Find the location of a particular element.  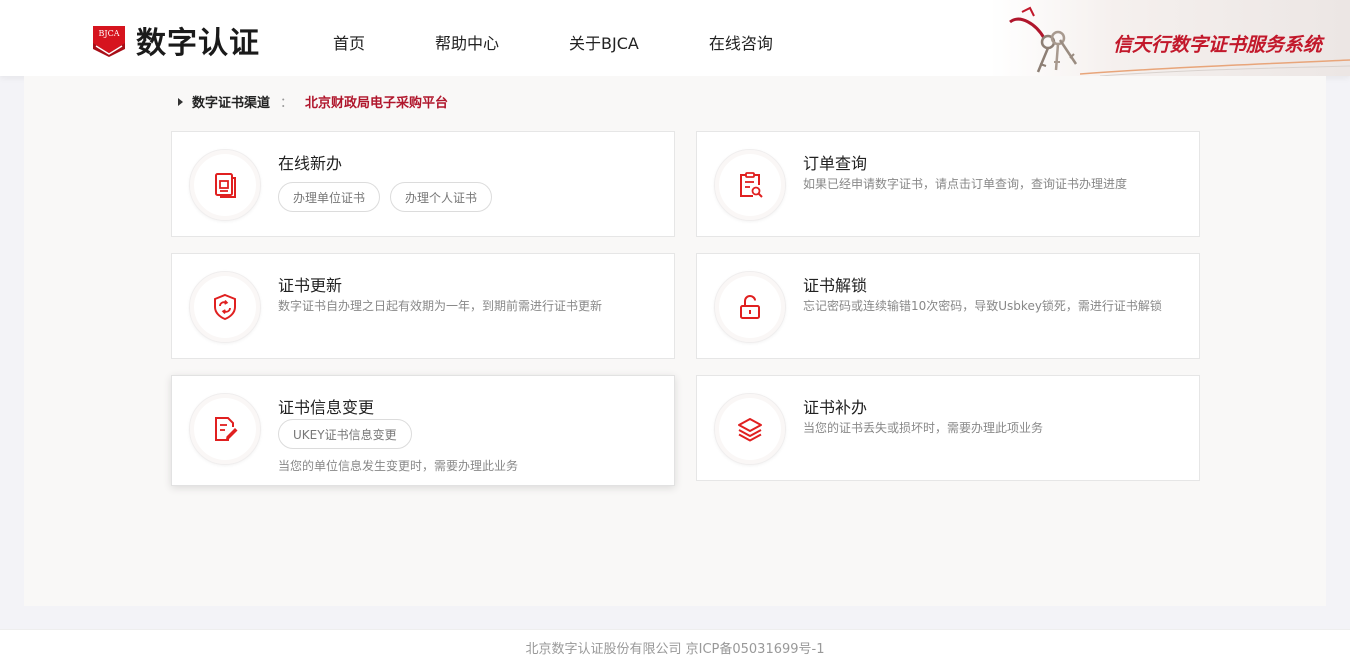

card-title: 证书信息变更 is located at coordinates (326, 407).